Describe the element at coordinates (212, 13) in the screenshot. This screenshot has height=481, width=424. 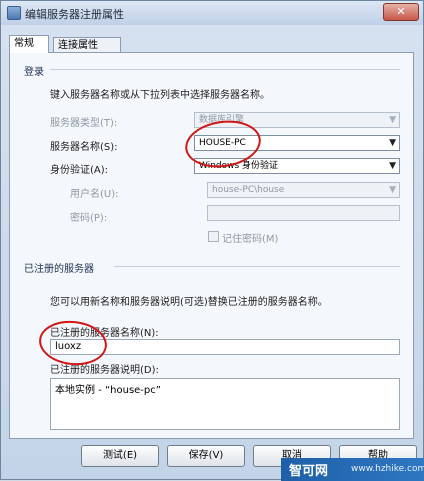
I see `title-bar: 编辑服务器注册属性 ✕` at that location.